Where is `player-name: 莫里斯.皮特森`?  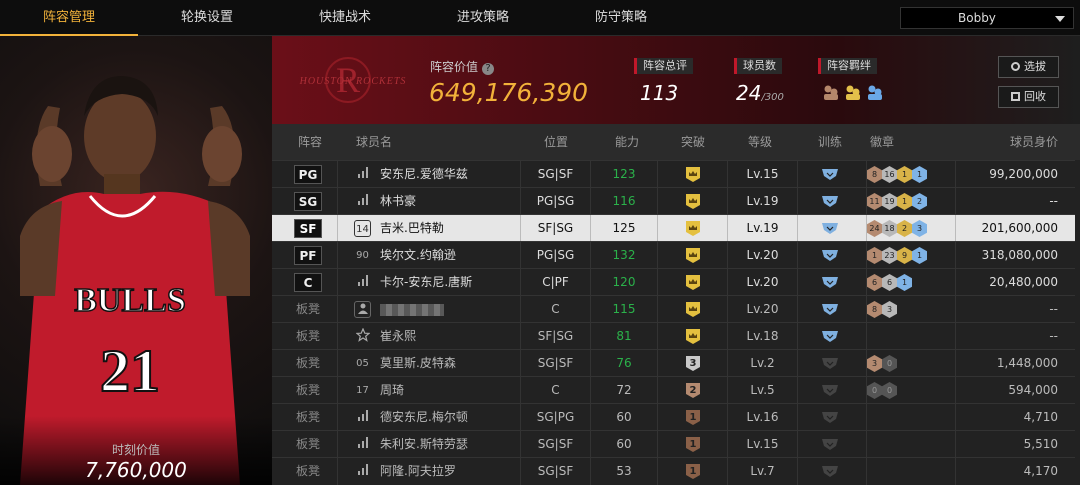
player-name: 莫里斯.皮特森 is located at coordinates (418, 363).